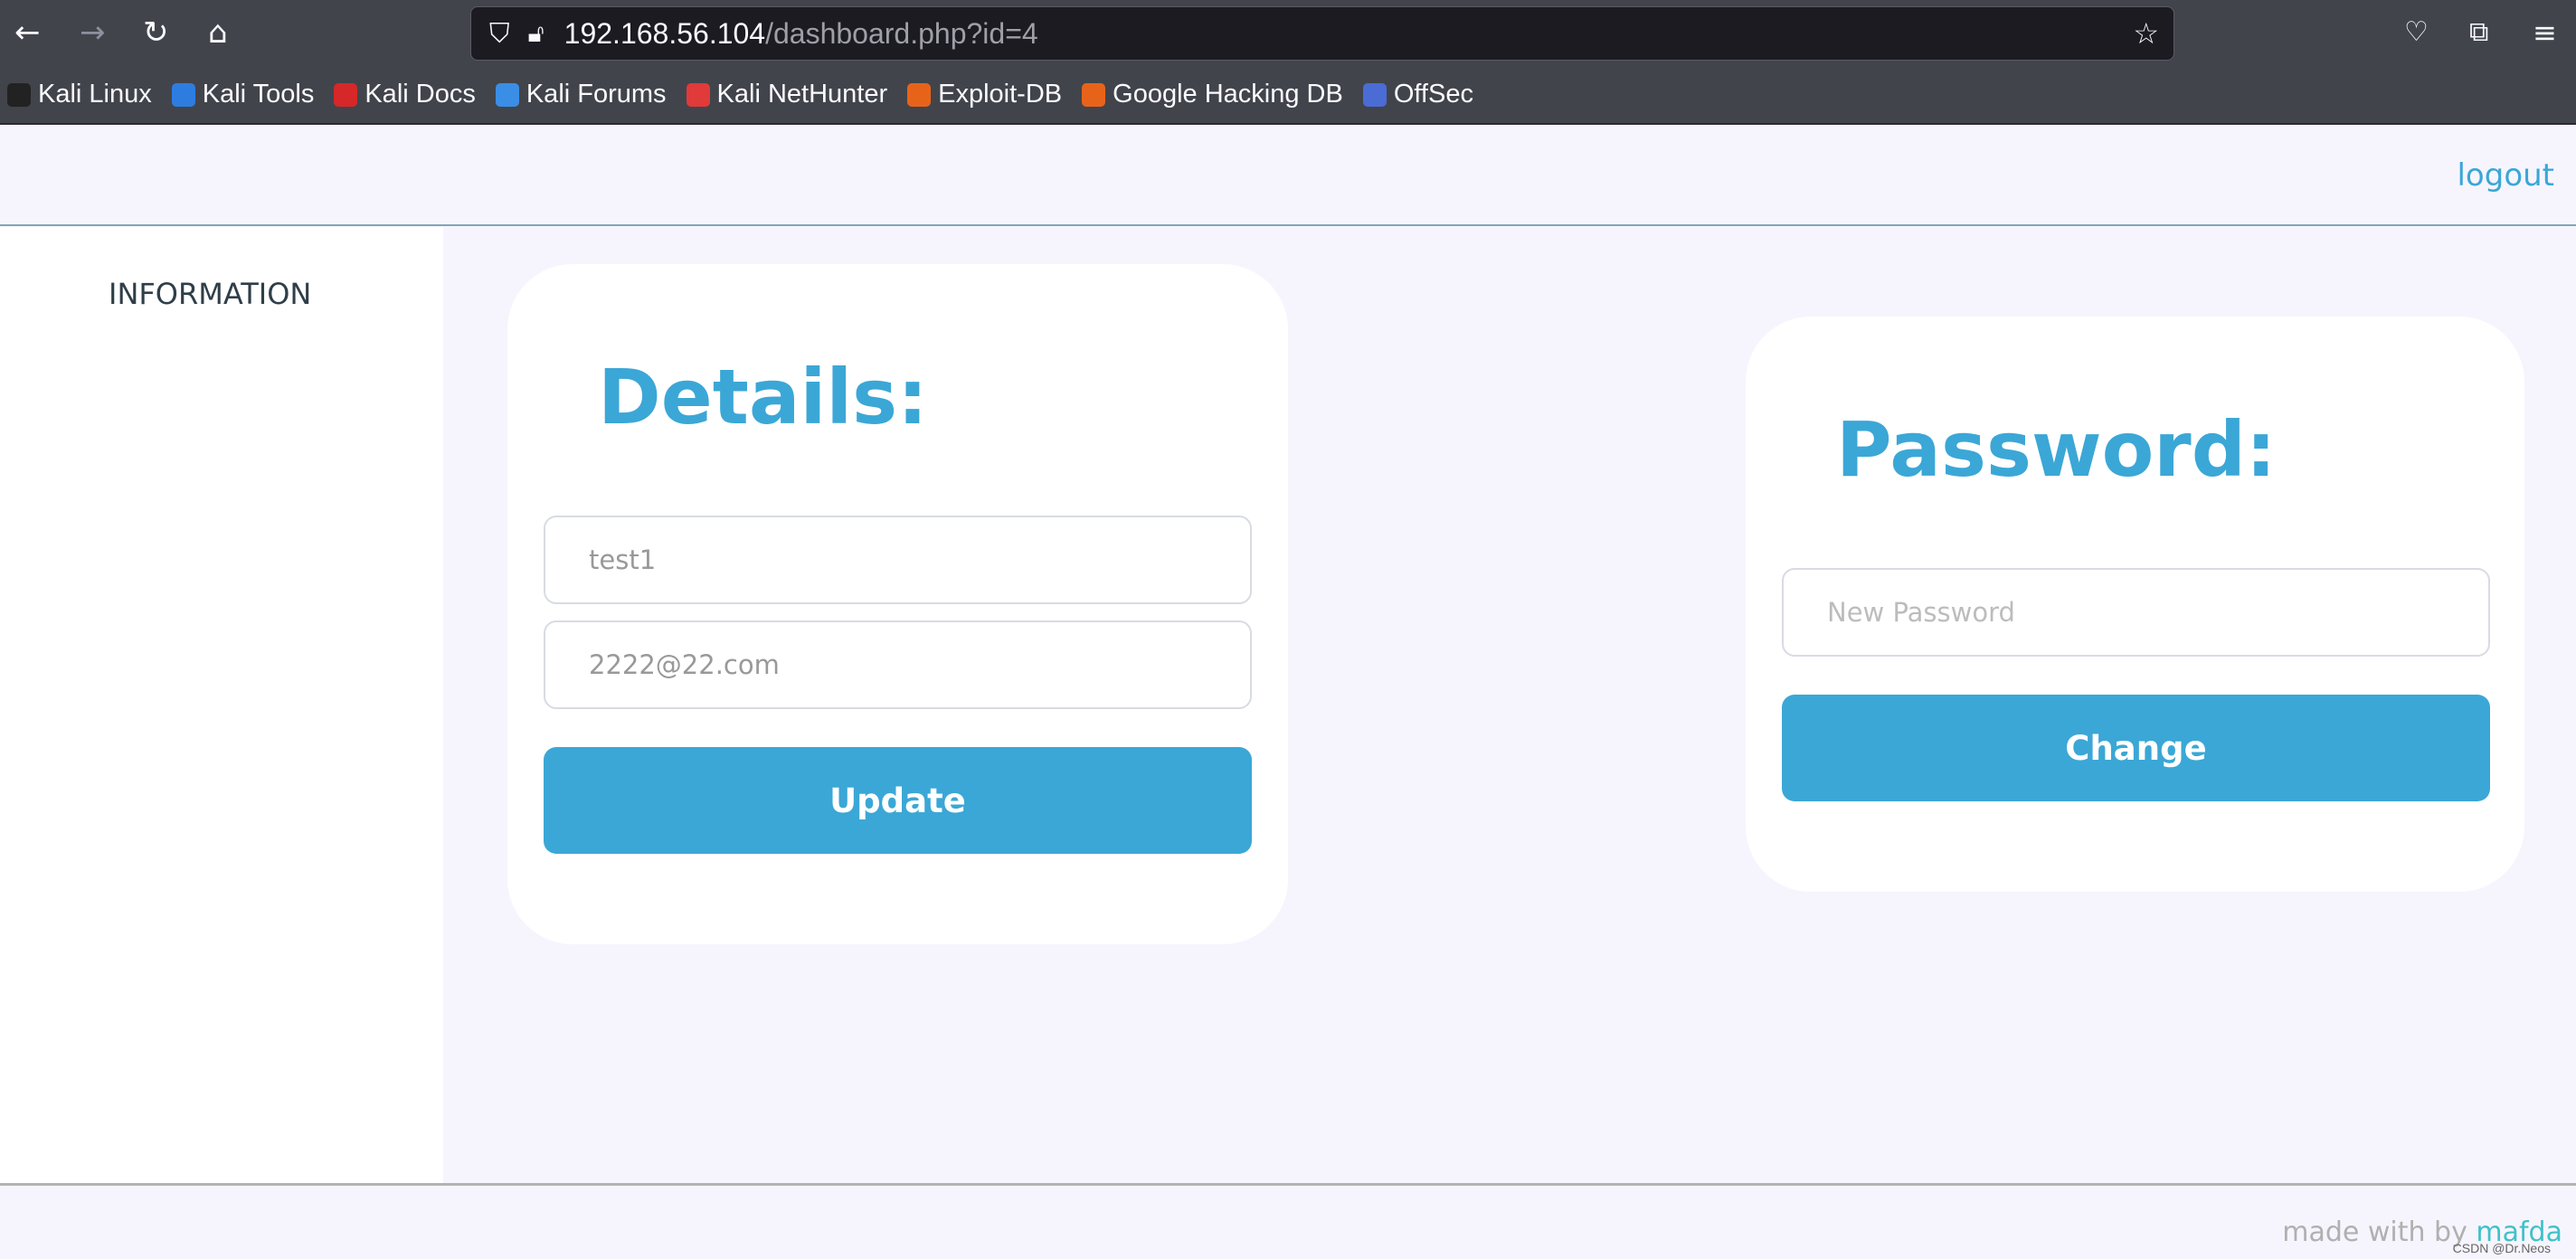 This screenshot has height=1259, width=2576. I want to click on bookmark-item: Kali NetHunter, so click(787, 94).